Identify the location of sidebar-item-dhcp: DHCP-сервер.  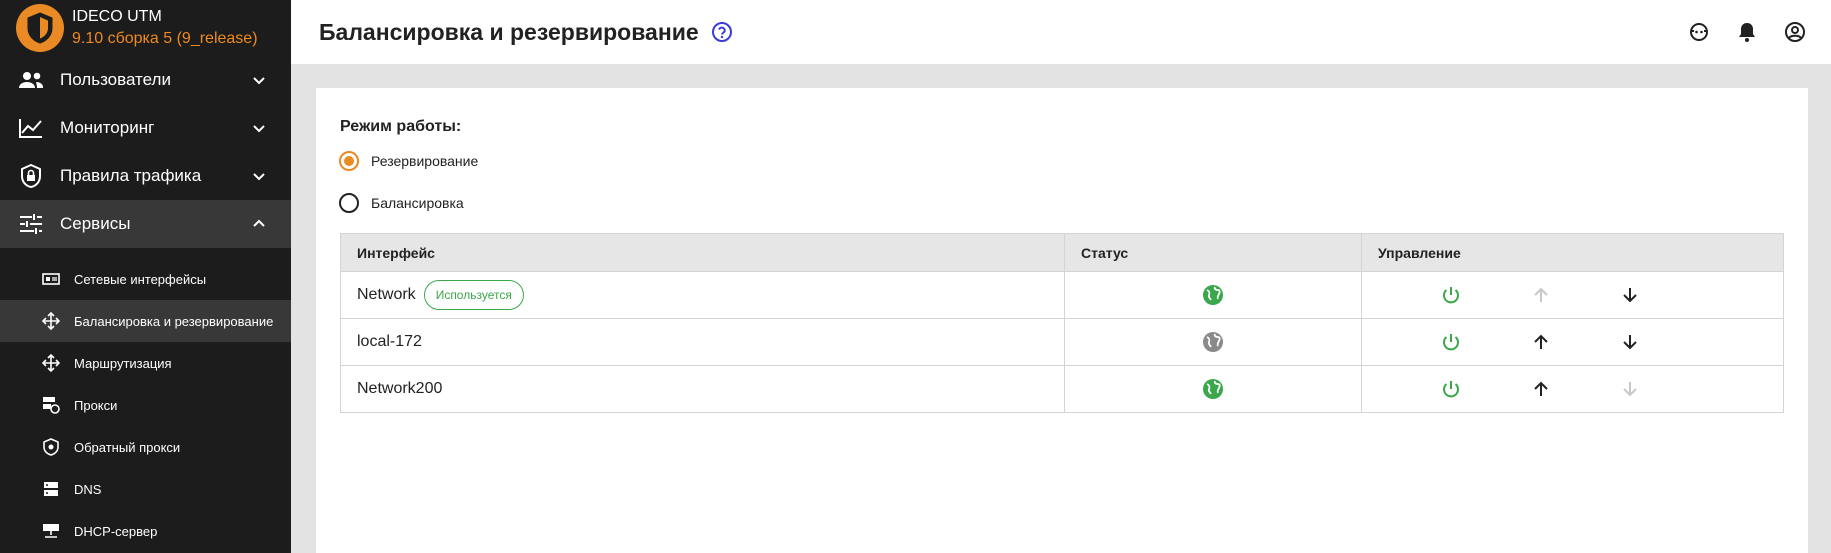
(145, 531).